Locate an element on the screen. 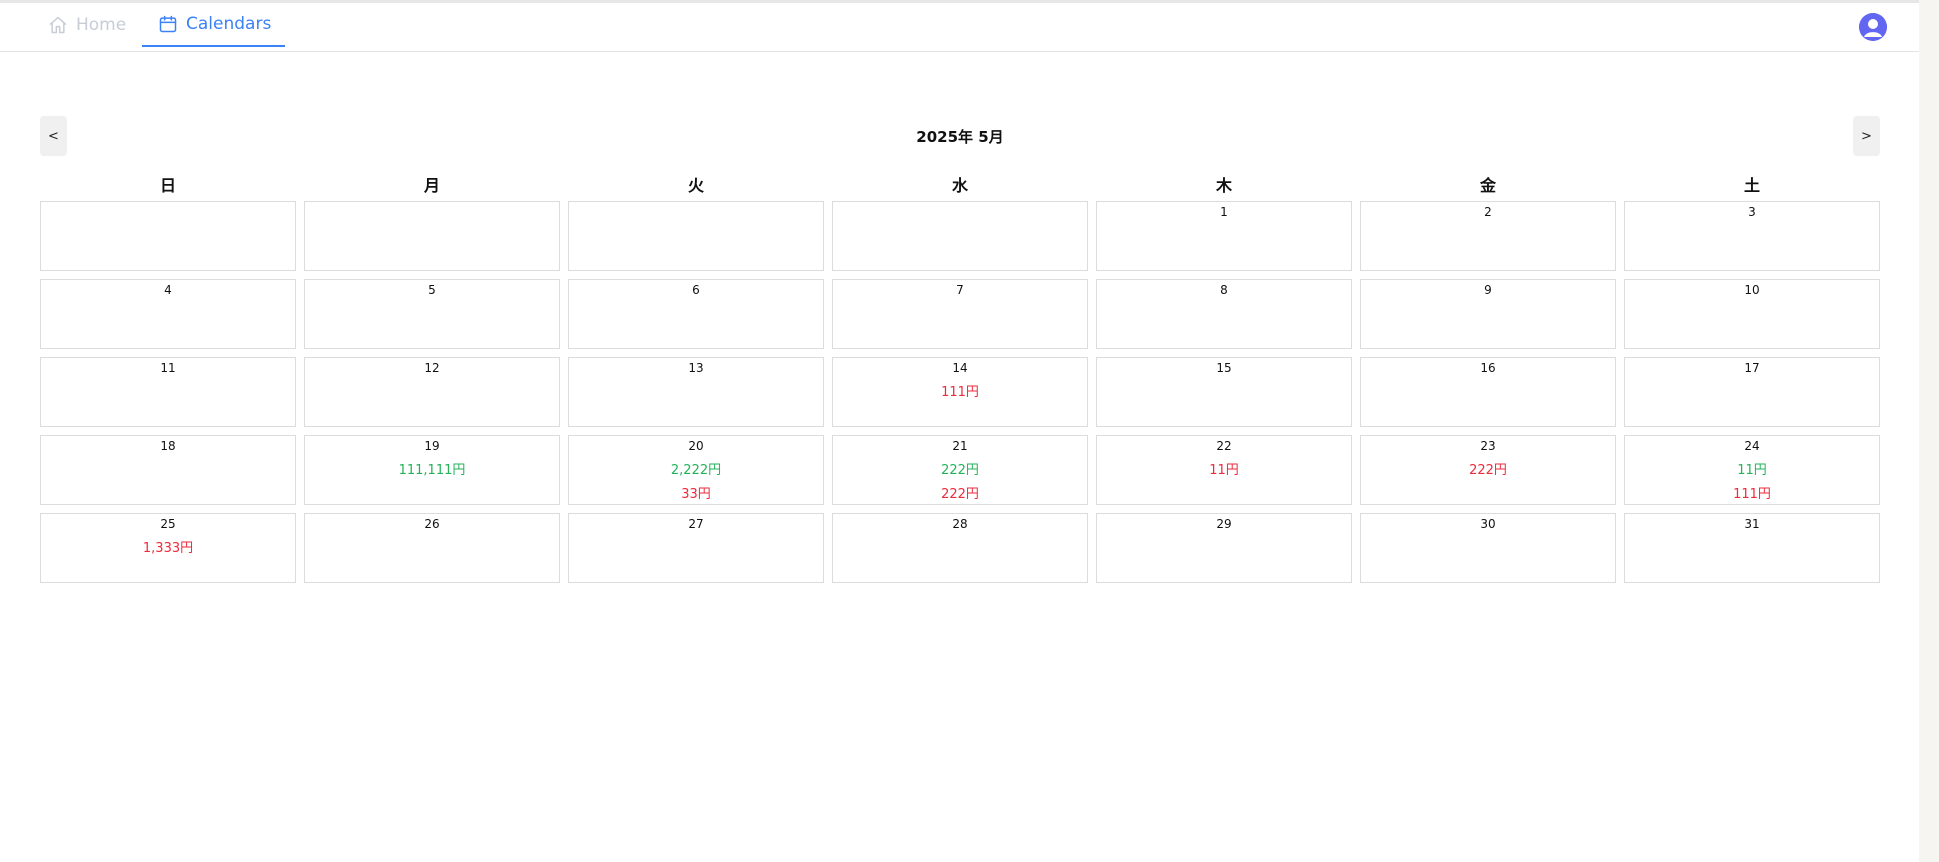  calendar-day-cell: 18 is located at coordinates (168, 470).